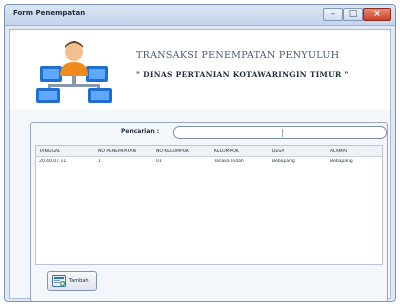 The height and width of the screenshot is (306, 400). Describe the element at coordinates (278, 151) in the screenshot. I see `column-header-desa: DESA` at that location.